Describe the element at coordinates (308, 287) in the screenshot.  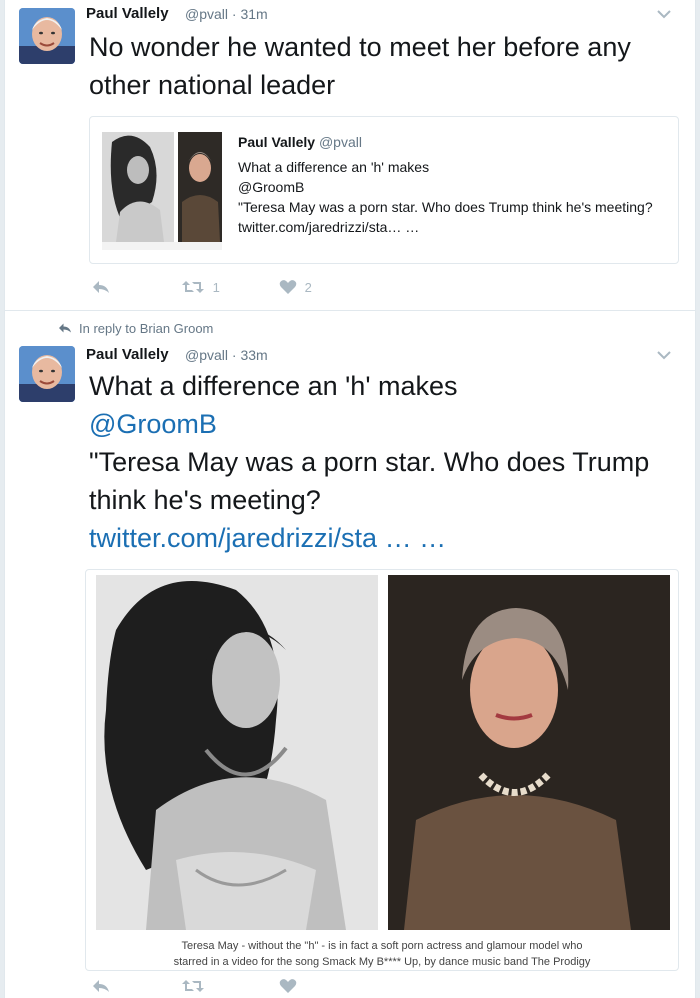
I see `like-count: 2` at that location.